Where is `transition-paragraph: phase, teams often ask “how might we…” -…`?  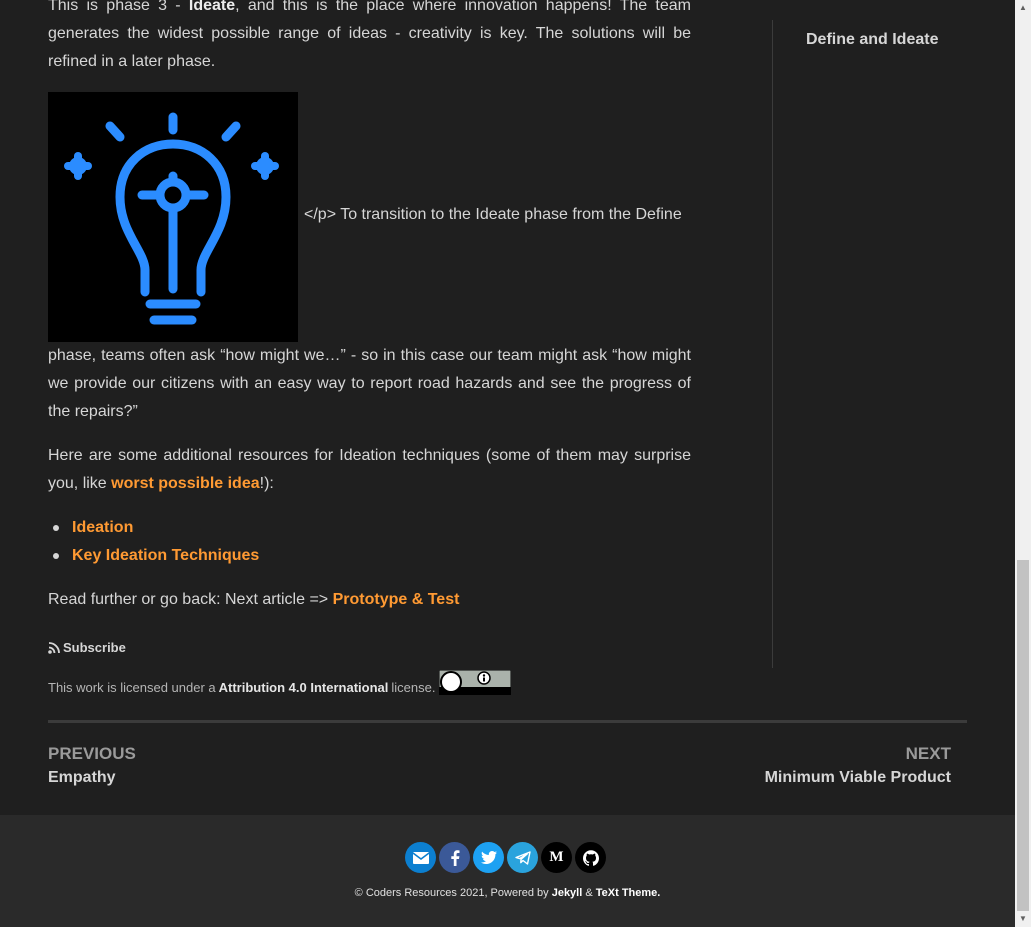 transition-paragraph: phase, teams often ask “how might we…” -… is located at coordinates (369, 383).